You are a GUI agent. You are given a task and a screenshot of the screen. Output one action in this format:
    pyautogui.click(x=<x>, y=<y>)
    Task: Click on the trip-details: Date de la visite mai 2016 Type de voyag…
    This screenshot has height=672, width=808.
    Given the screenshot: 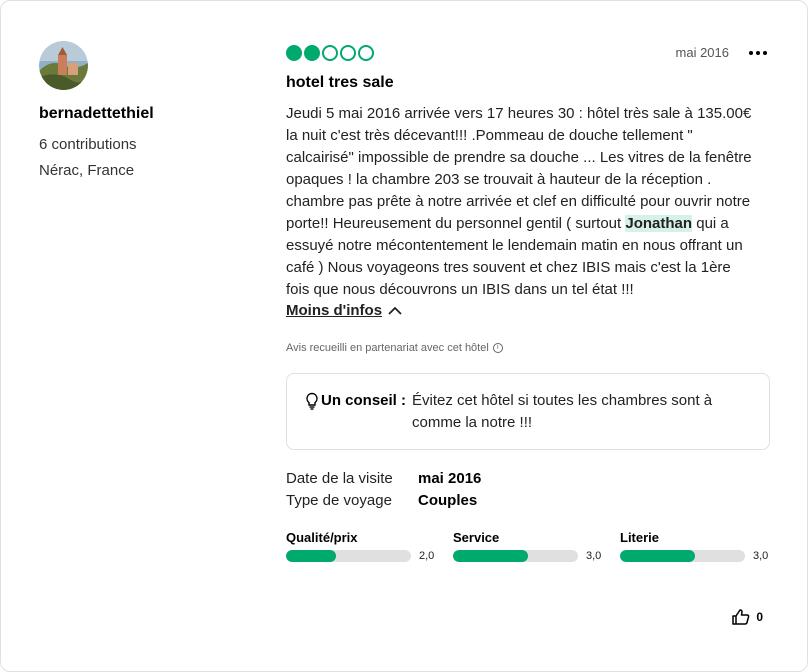 What is the action you would take?
    pyautogui.click(x=528, y=490)
    